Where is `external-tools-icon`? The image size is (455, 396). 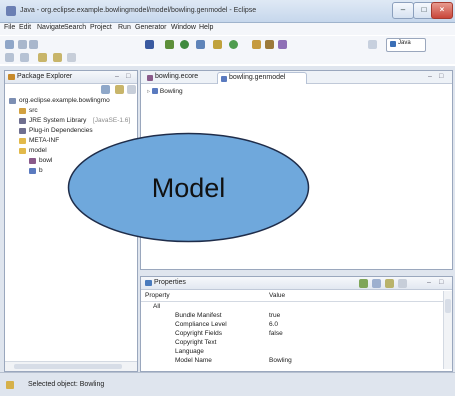
external-tools-icon is located at coordinates (200, 44).